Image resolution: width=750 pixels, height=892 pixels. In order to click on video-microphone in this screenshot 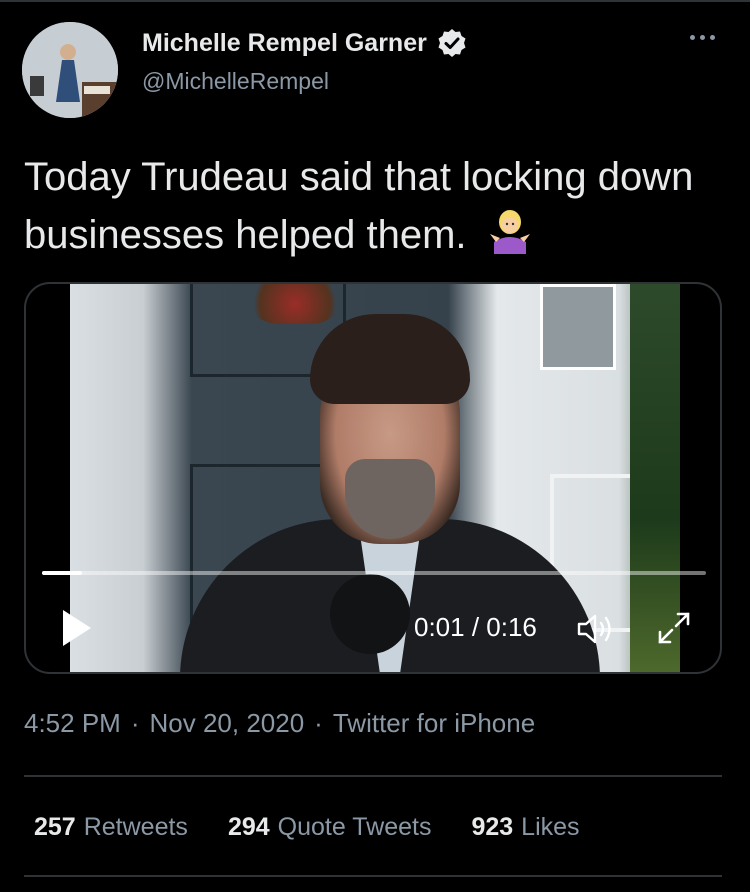, I will do `click(370, 614)`.